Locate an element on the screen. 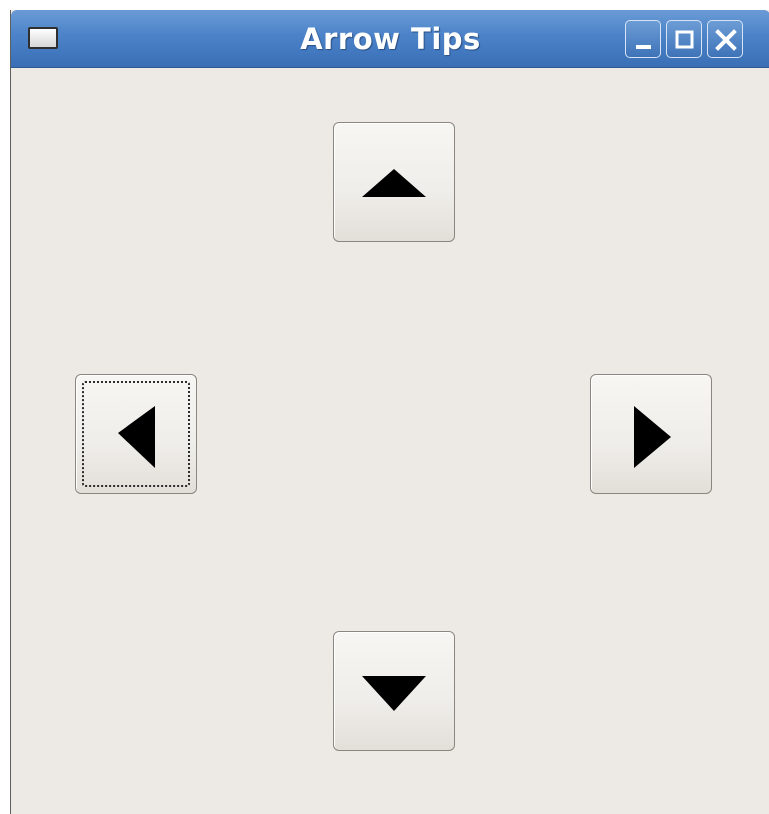 This screenshot has width=769, height=814. maximize-icon is located at coordinates (684, 39).